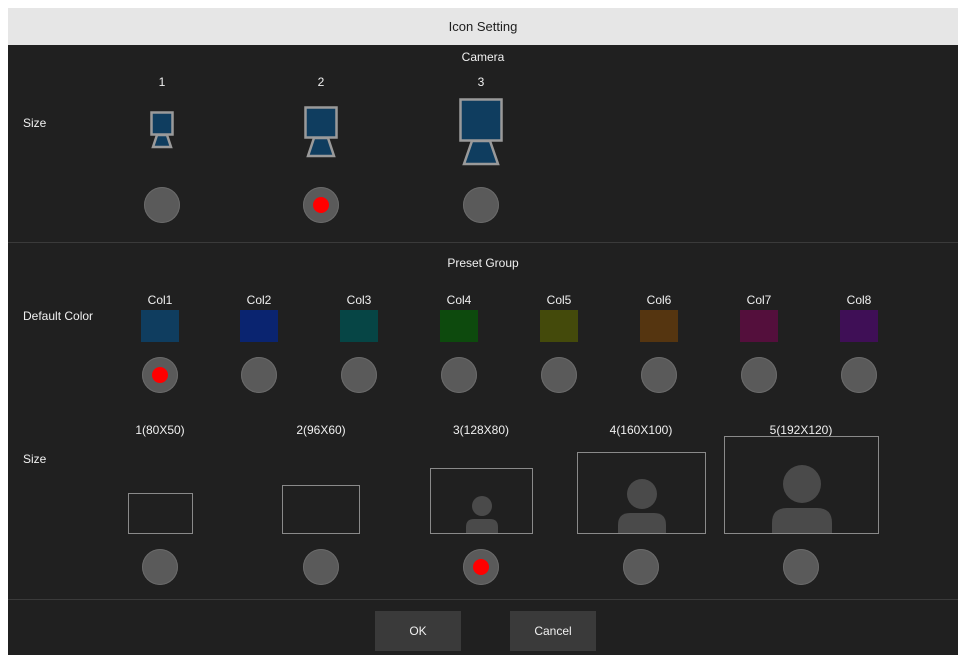 The image size is (958, 655). I want to click on color-swatch-col5, so click(559, 326).